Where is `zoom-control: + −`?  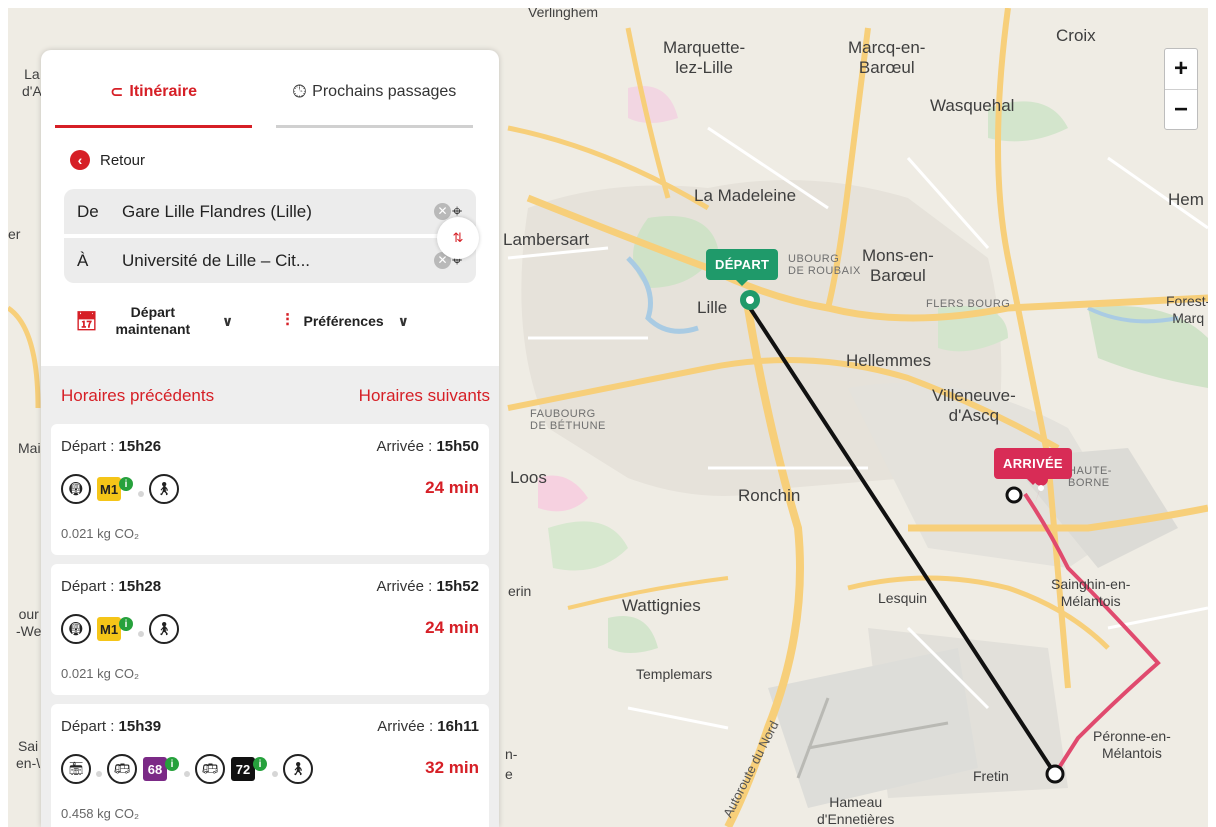
zoom-control: + − is located at coordinates (1181, 89).